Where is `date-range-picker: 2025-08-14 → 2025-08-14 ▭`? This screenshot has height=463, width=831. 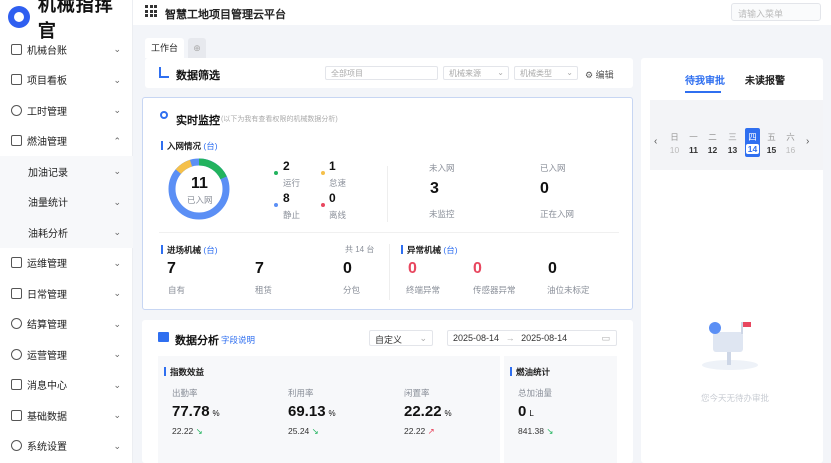
date-range-picker: 2025-08-14 → 2025-08-14 ▭ is located at coordinates (532, 338).